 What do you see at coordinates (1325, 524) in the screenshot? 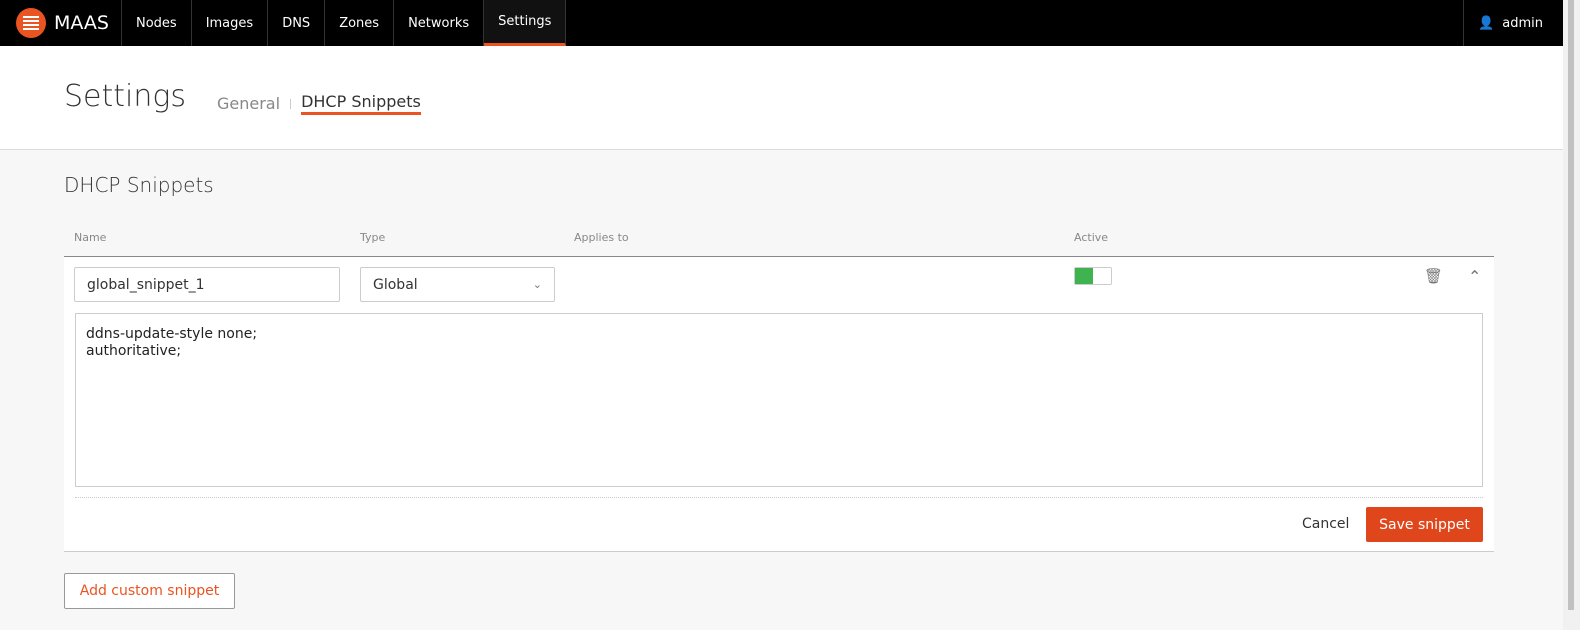
I see `cancel-button: Cancel` at bounding box center [1325, 524].